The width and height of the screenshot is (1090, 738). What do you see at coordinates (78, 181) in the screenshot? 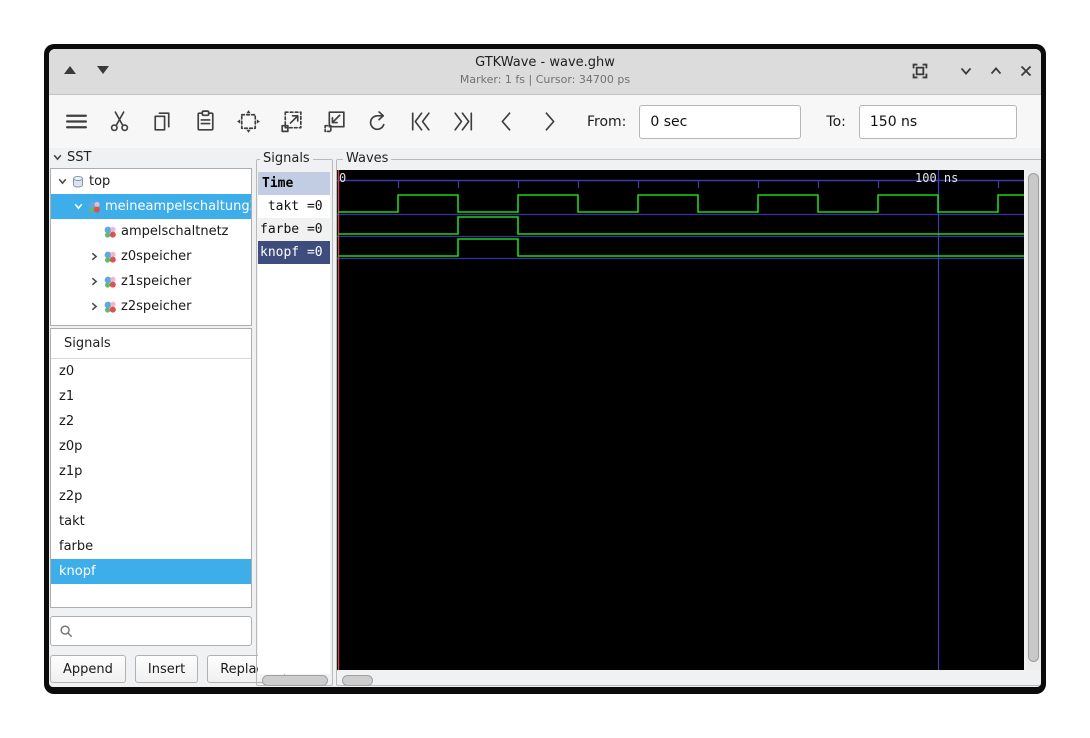
I see `archive-icon` at bounding box center [78, 181].